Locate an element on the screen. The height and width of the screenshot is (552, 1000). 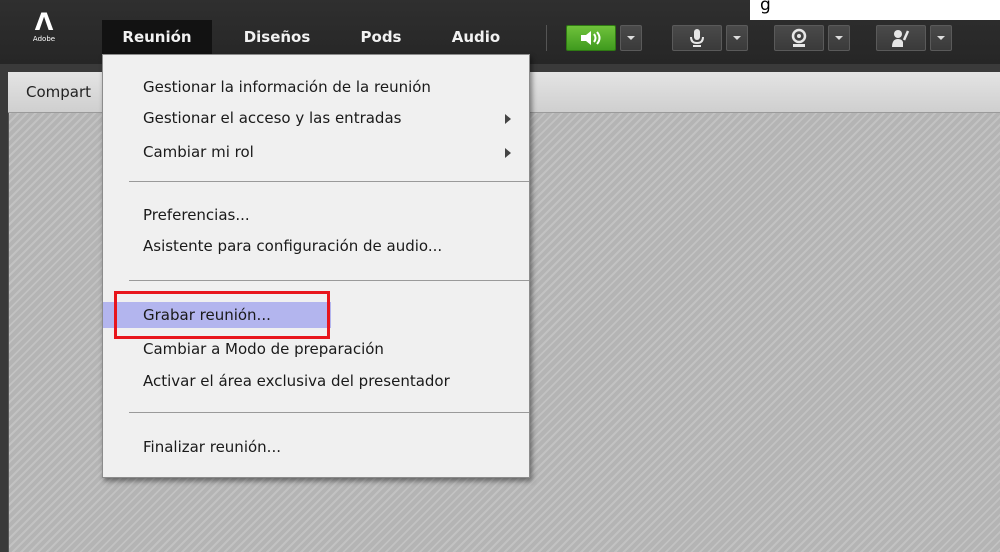
adobe-logo-text: Adobe is located at coordinates (44, 39).